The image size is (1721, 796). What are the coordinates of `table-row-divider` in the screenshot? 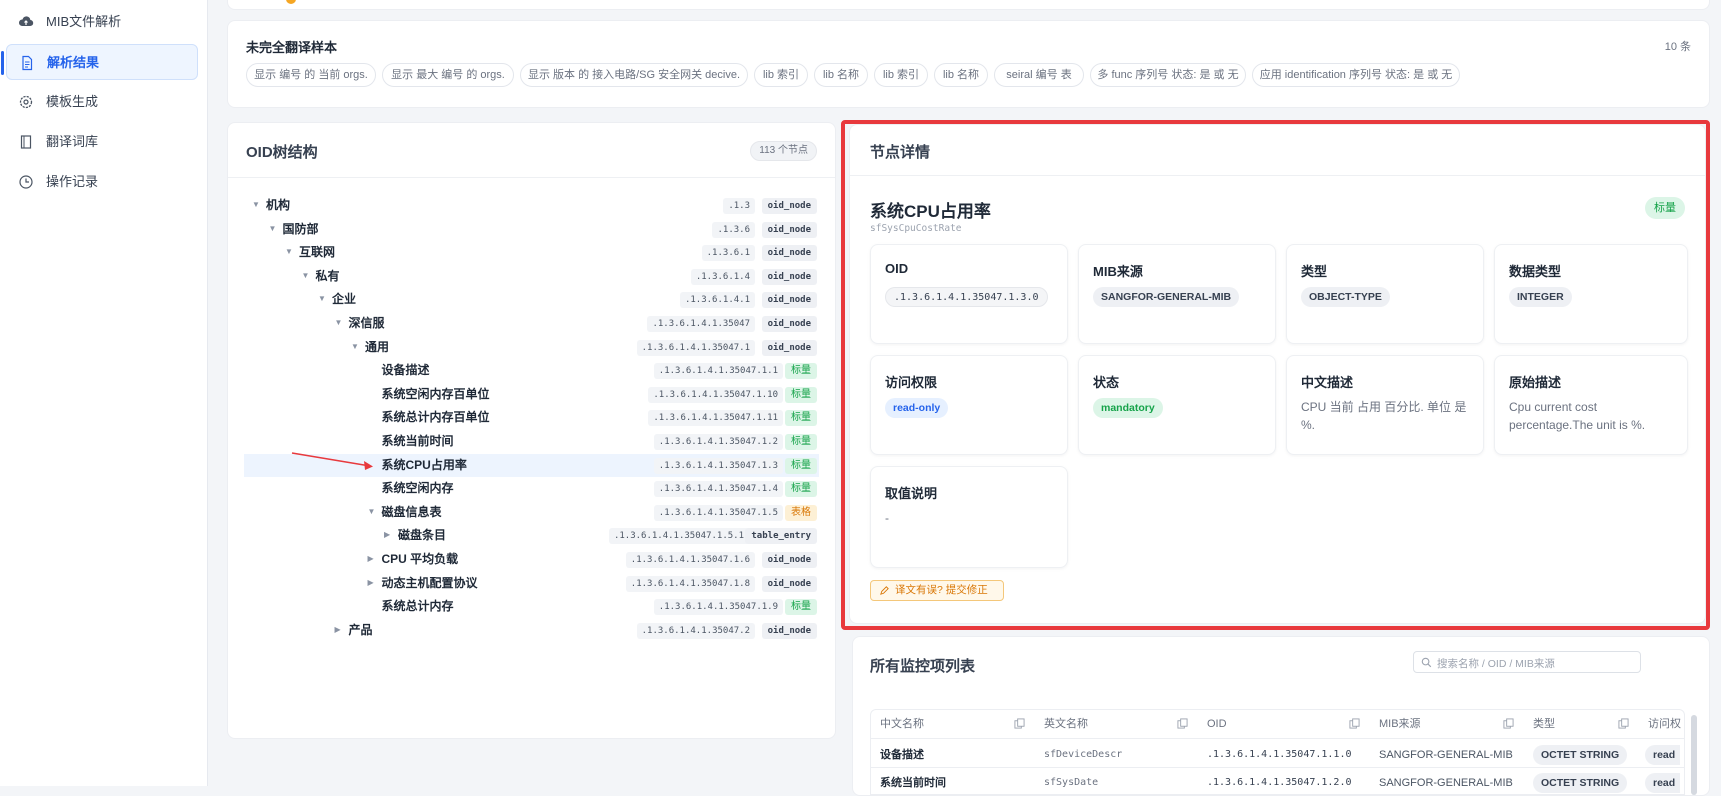 It's located at (1277, 767).